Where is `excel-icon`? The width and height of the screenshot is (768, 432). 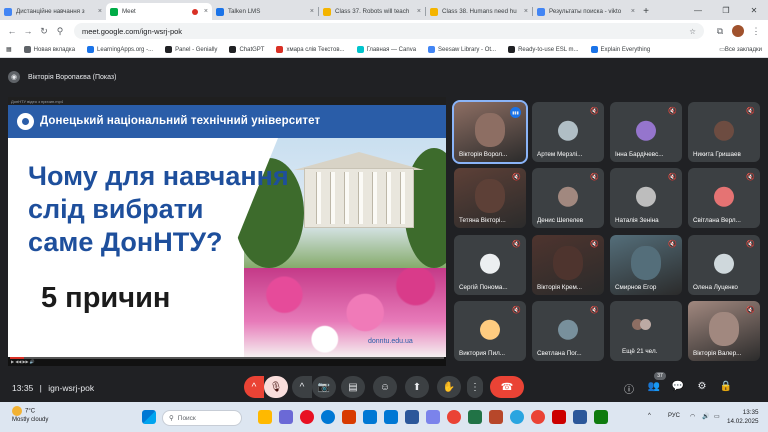
excel-icon is located at coordinates (475, 417).